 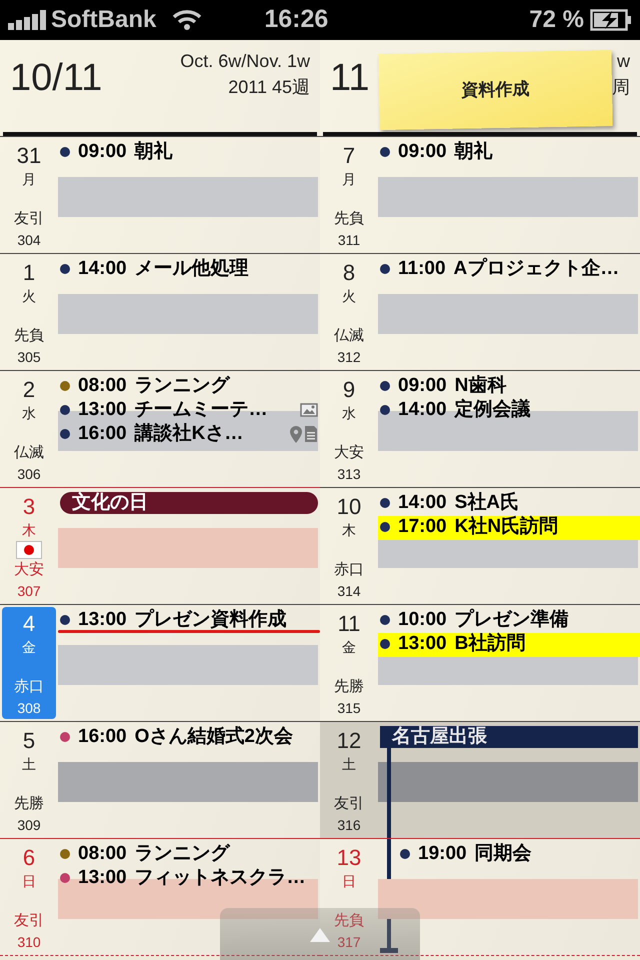 I want to click on battery-percent: 72 %, so click(x=556, y=20).